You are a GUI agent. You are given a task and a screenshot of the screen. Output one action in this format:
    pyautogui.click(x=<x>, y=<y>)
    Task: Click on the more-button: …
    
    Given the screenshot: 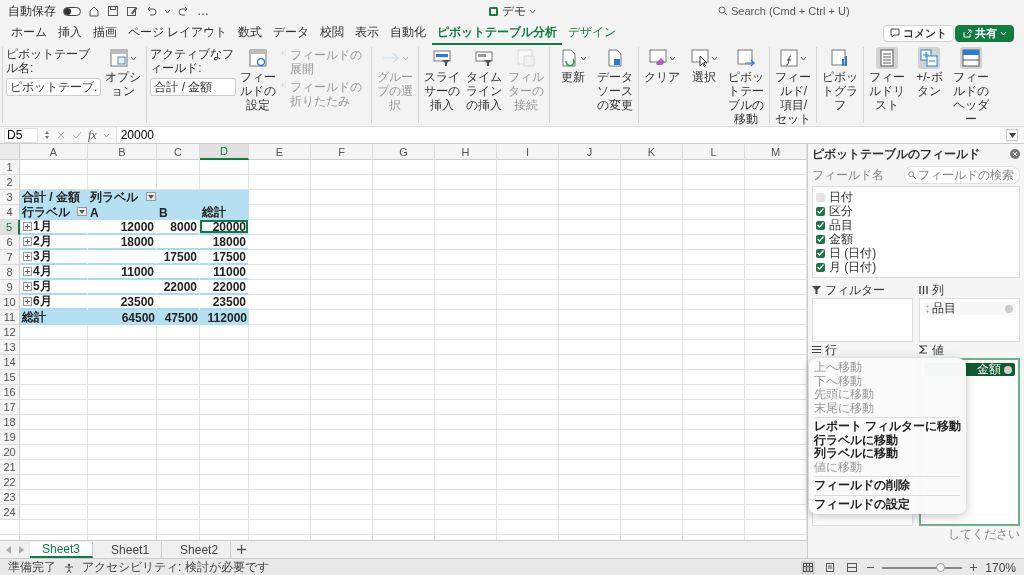 What is the action you would take?
    pyautogui.click(x=203, y=11)
    